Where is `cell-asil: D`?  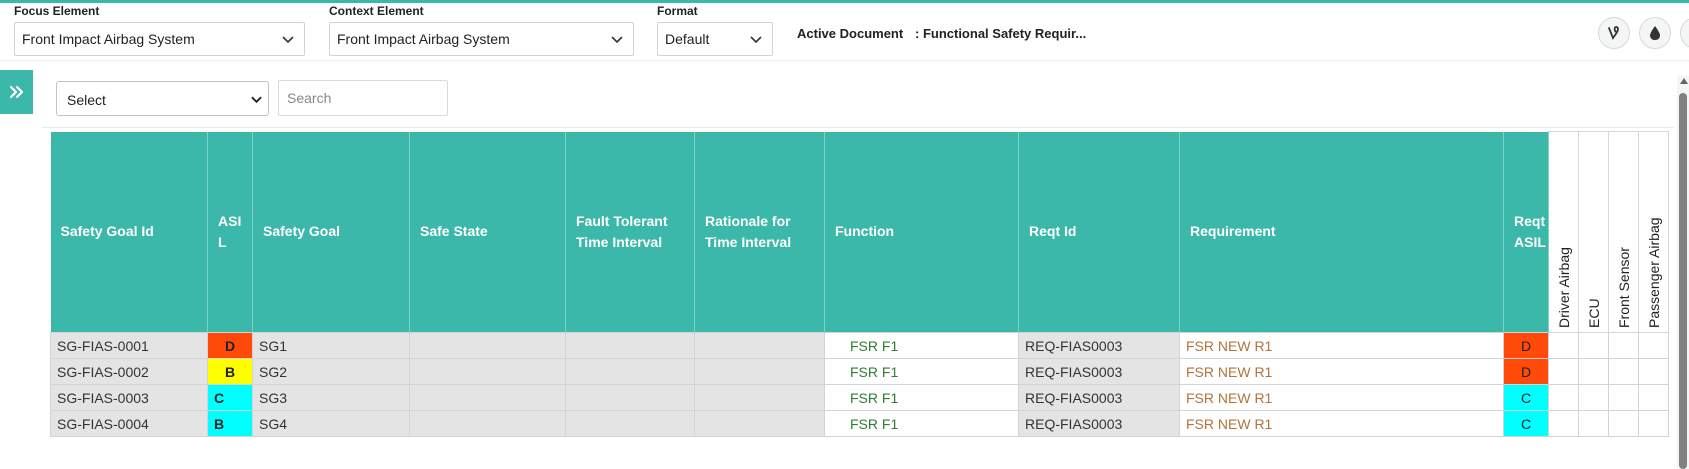
cell-asil: D is located at coordinates (230, 345).